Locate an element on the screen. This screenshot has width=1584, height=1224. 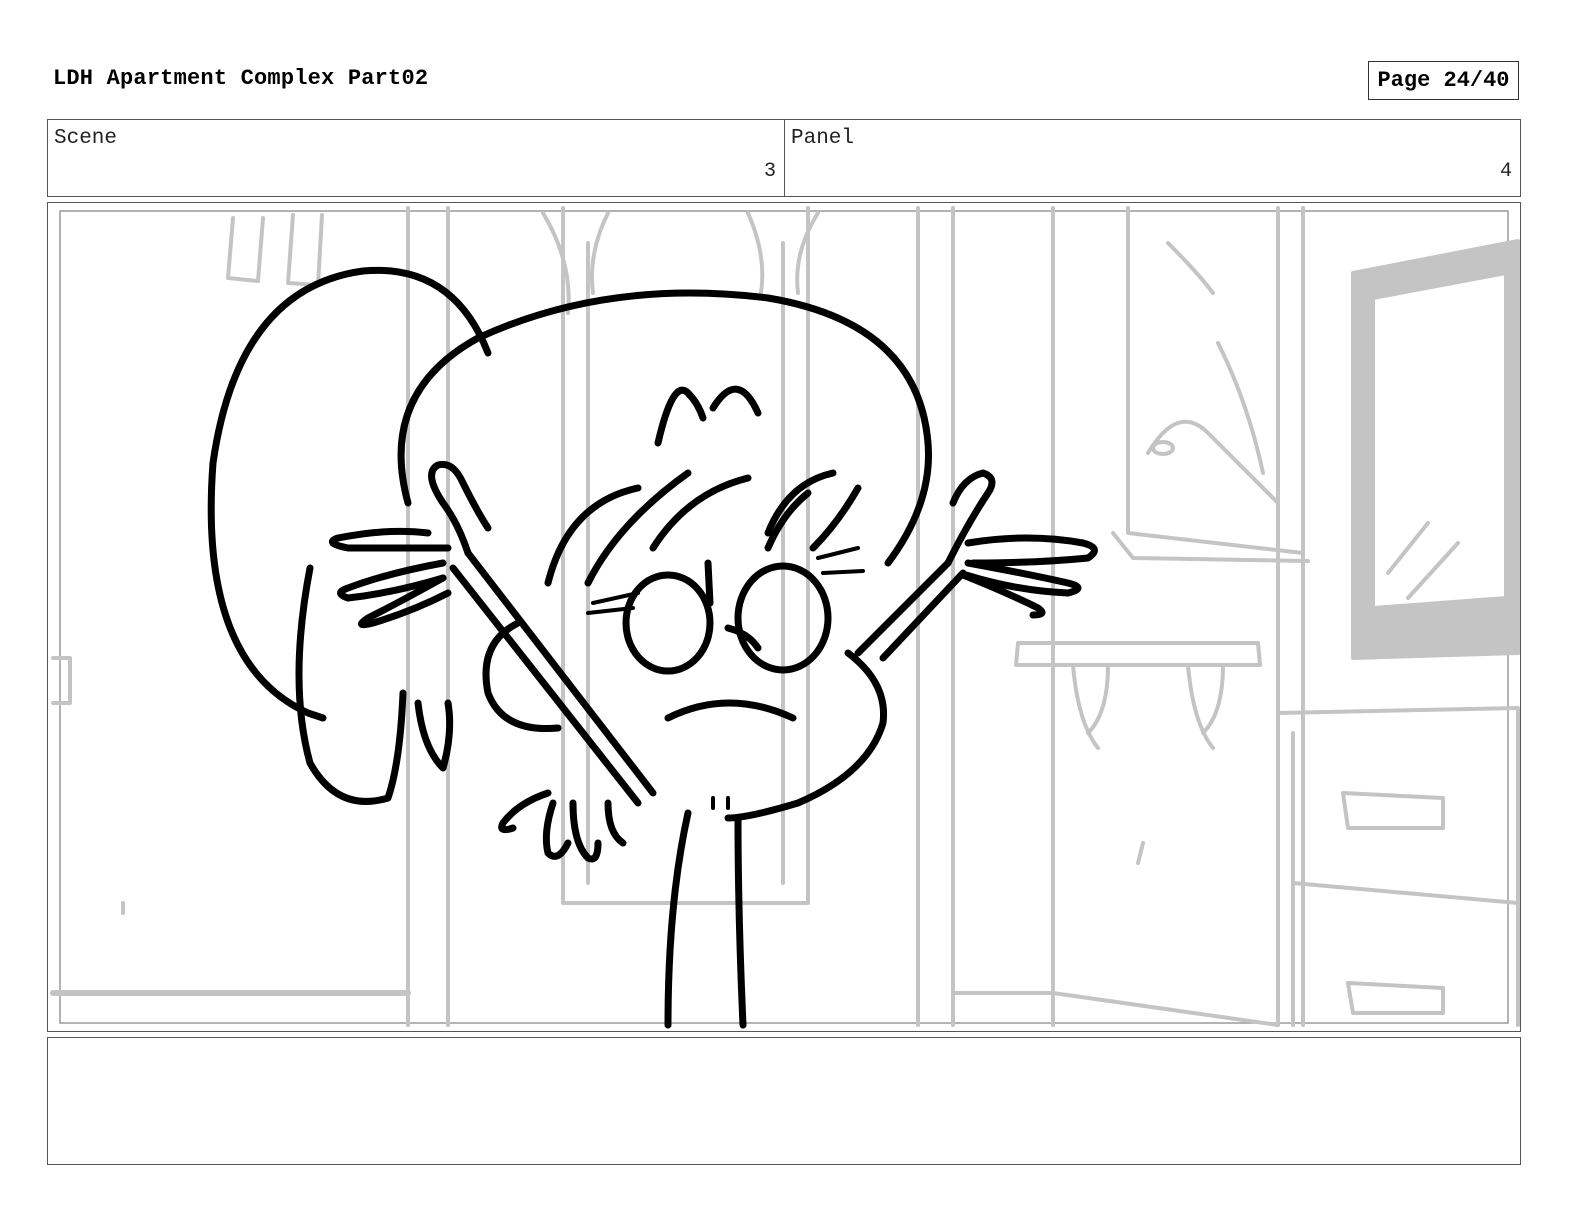
panel-number: 4 is located at coordinates (1505, 171).